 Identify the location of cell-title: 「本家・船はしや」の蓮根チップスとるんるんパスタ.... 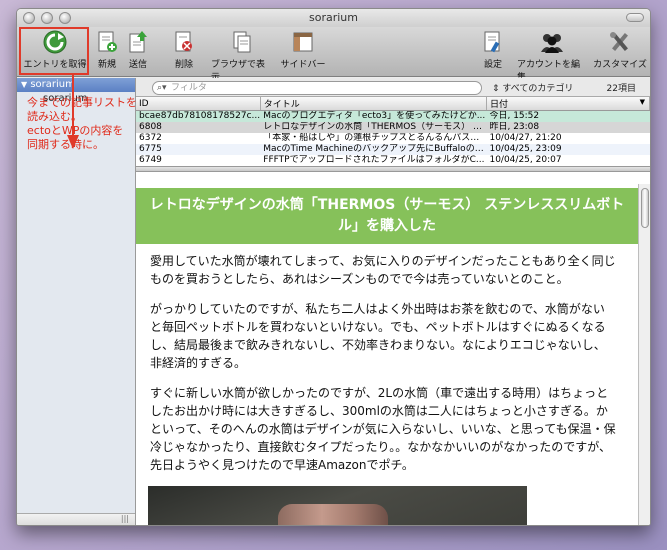
(375, 138).